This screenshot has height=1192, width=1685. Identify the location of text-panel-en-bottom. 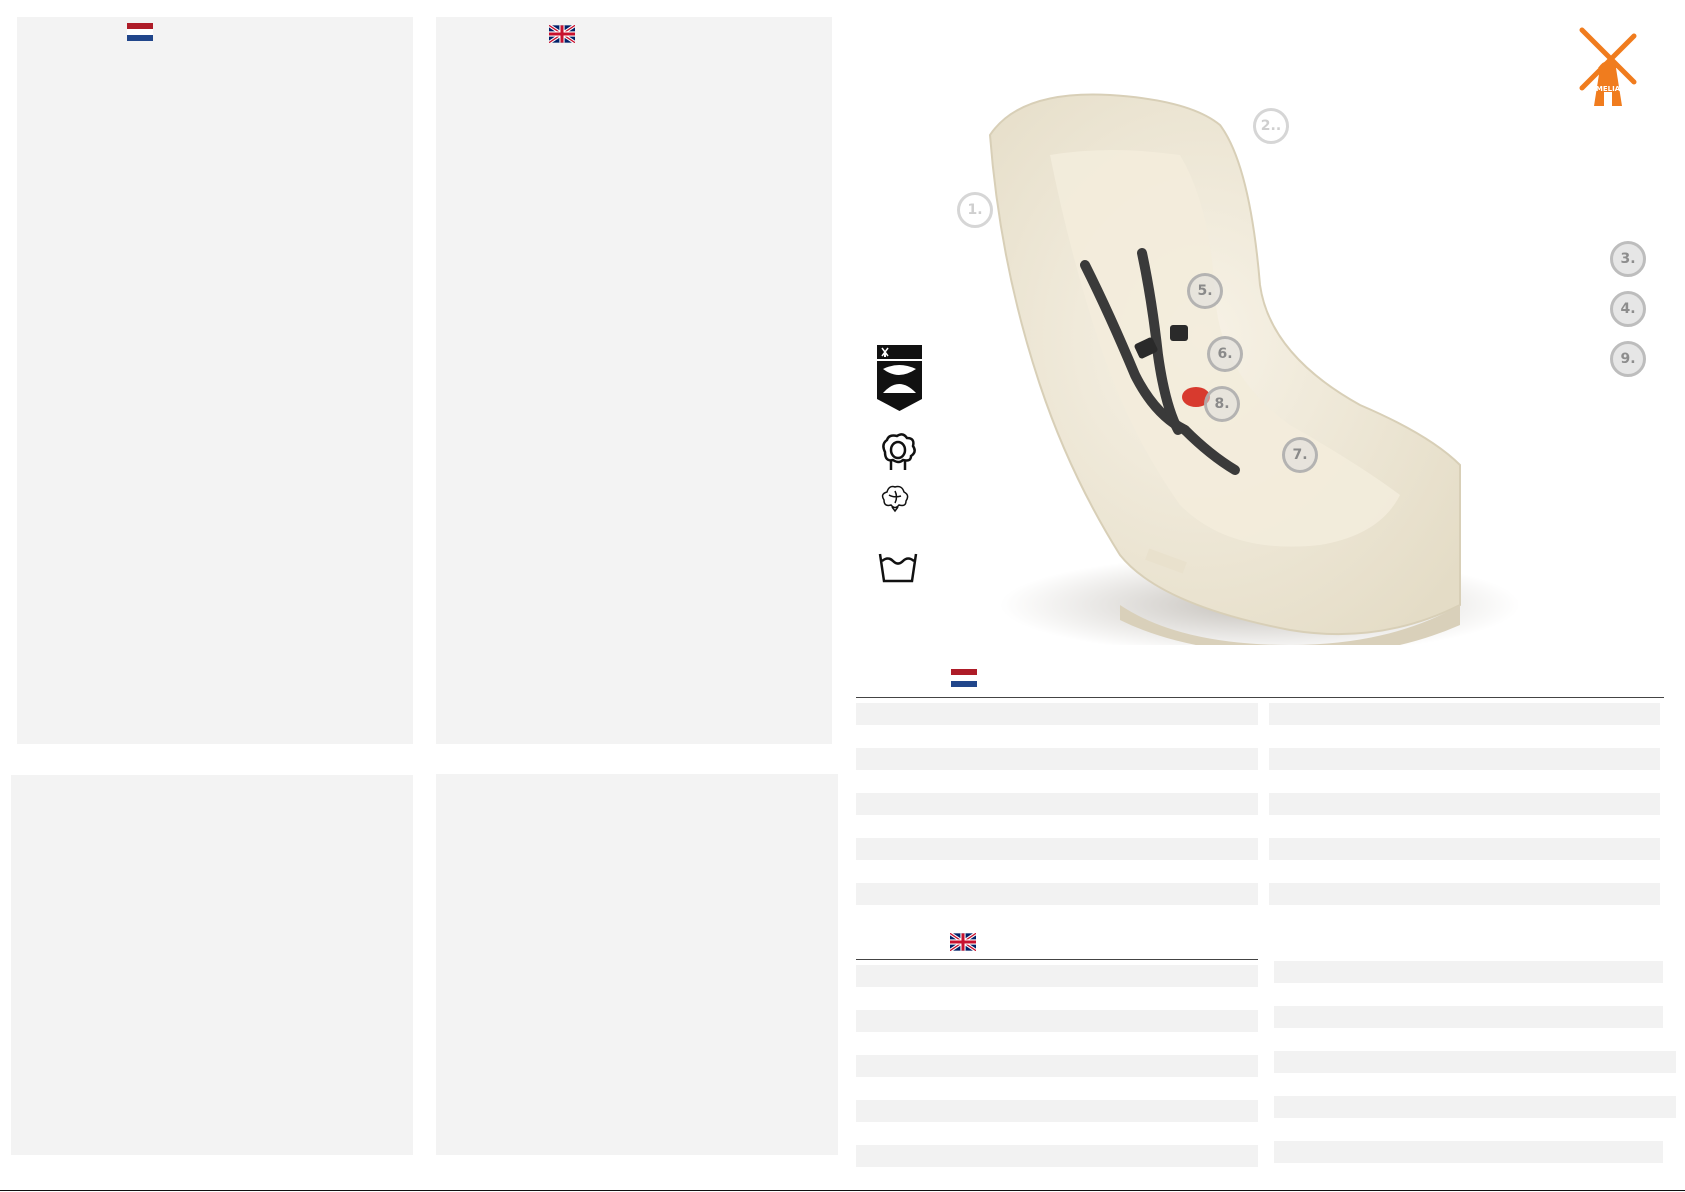
(637, 964).